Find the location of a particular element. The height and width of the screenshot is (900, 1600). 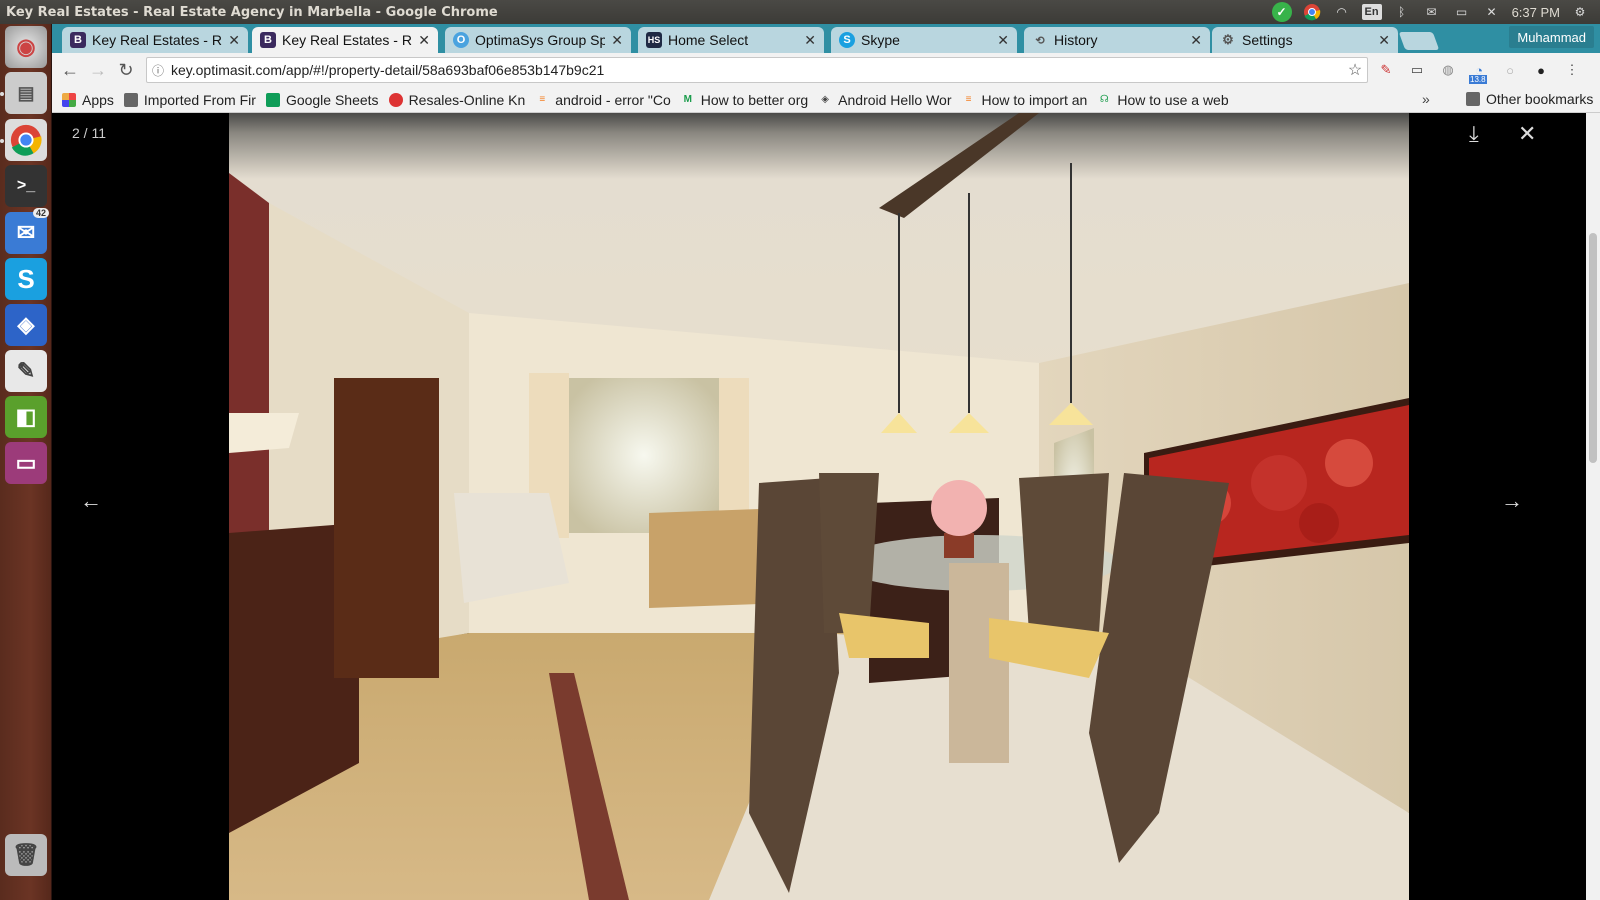

extension-pen-icon: ✎ is located at coordinates (1386, 70).